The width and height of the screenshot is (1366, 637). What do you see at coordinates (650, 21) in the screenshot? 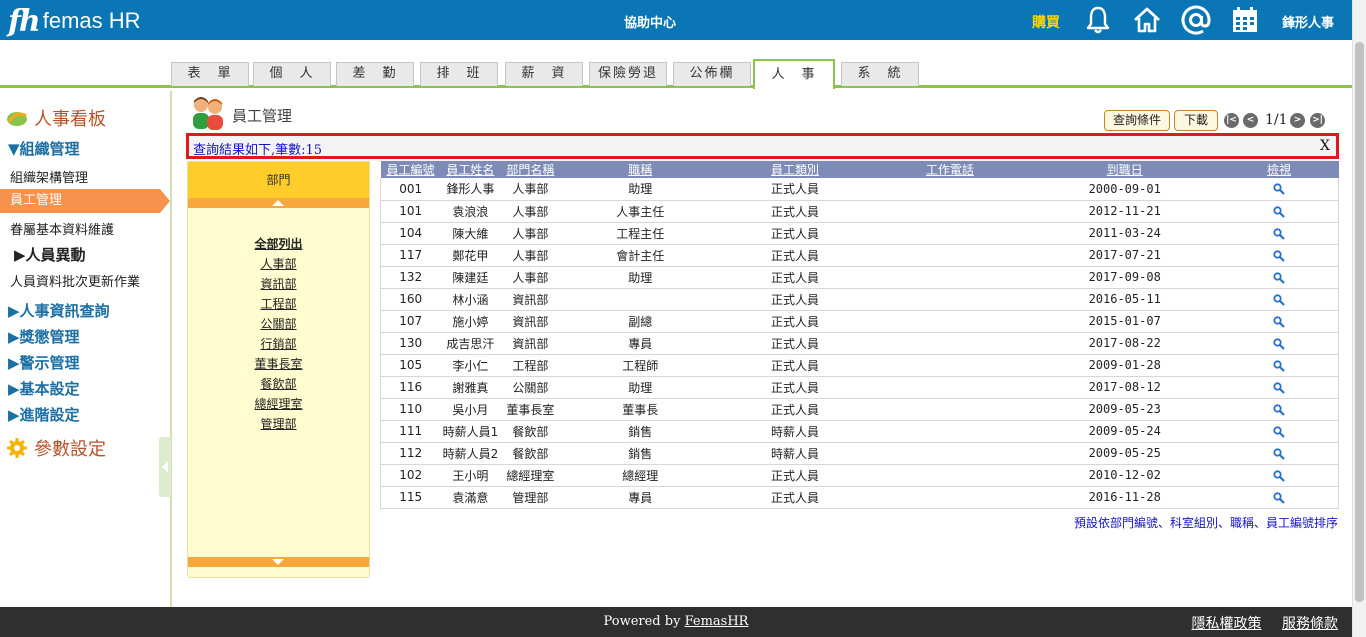
I see `help-center-link: 協助中心` at bounding box center [650, 21].